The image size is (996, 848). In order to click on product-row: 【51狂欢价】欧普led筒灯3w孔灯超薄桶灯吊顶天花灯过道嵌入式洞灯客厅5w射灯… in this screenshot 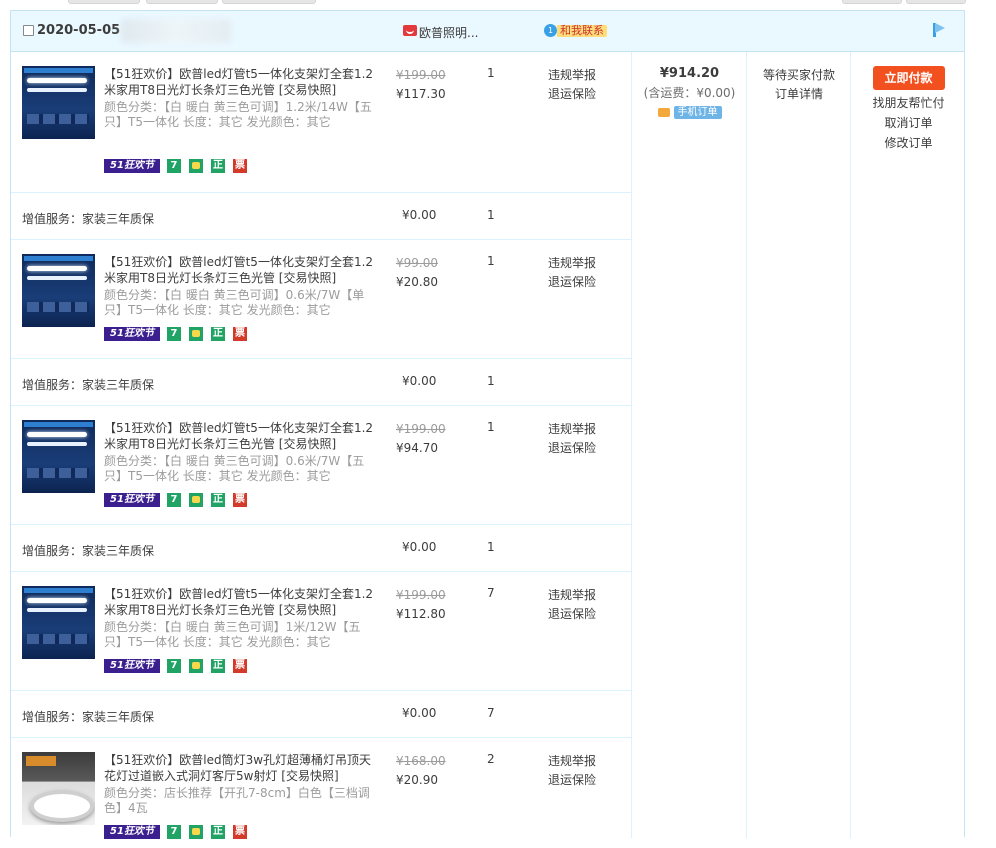, I will do `click(321, 793)`.